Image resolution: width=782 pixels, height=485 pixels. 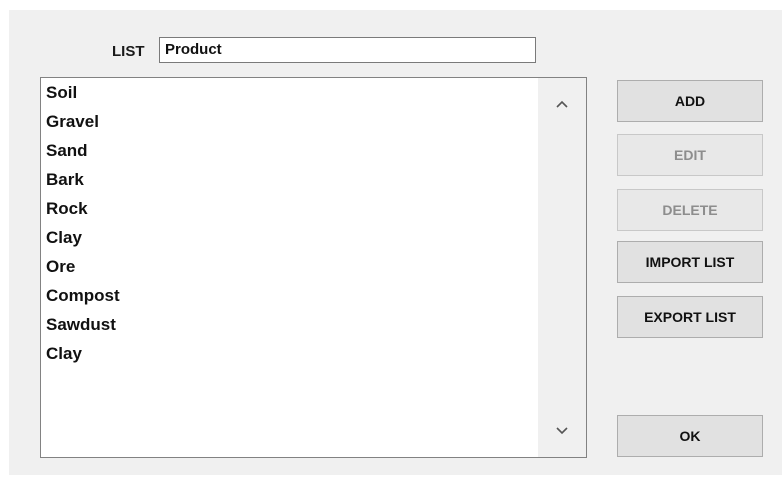 I want to click on ok-button: OK, so click(x=690, y=436).